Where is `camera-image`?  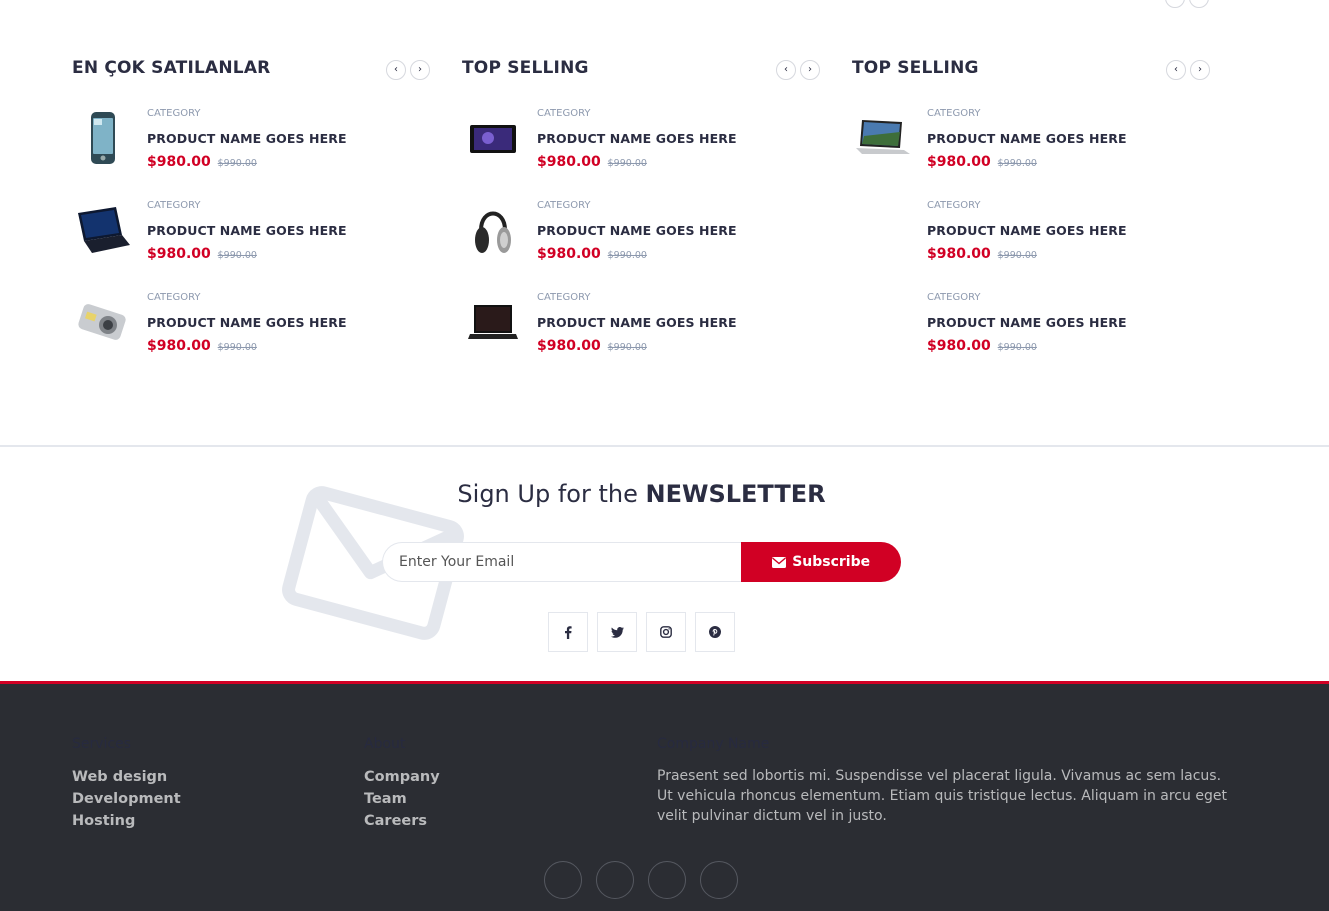 camera-image is located at coordinates (103, 322).